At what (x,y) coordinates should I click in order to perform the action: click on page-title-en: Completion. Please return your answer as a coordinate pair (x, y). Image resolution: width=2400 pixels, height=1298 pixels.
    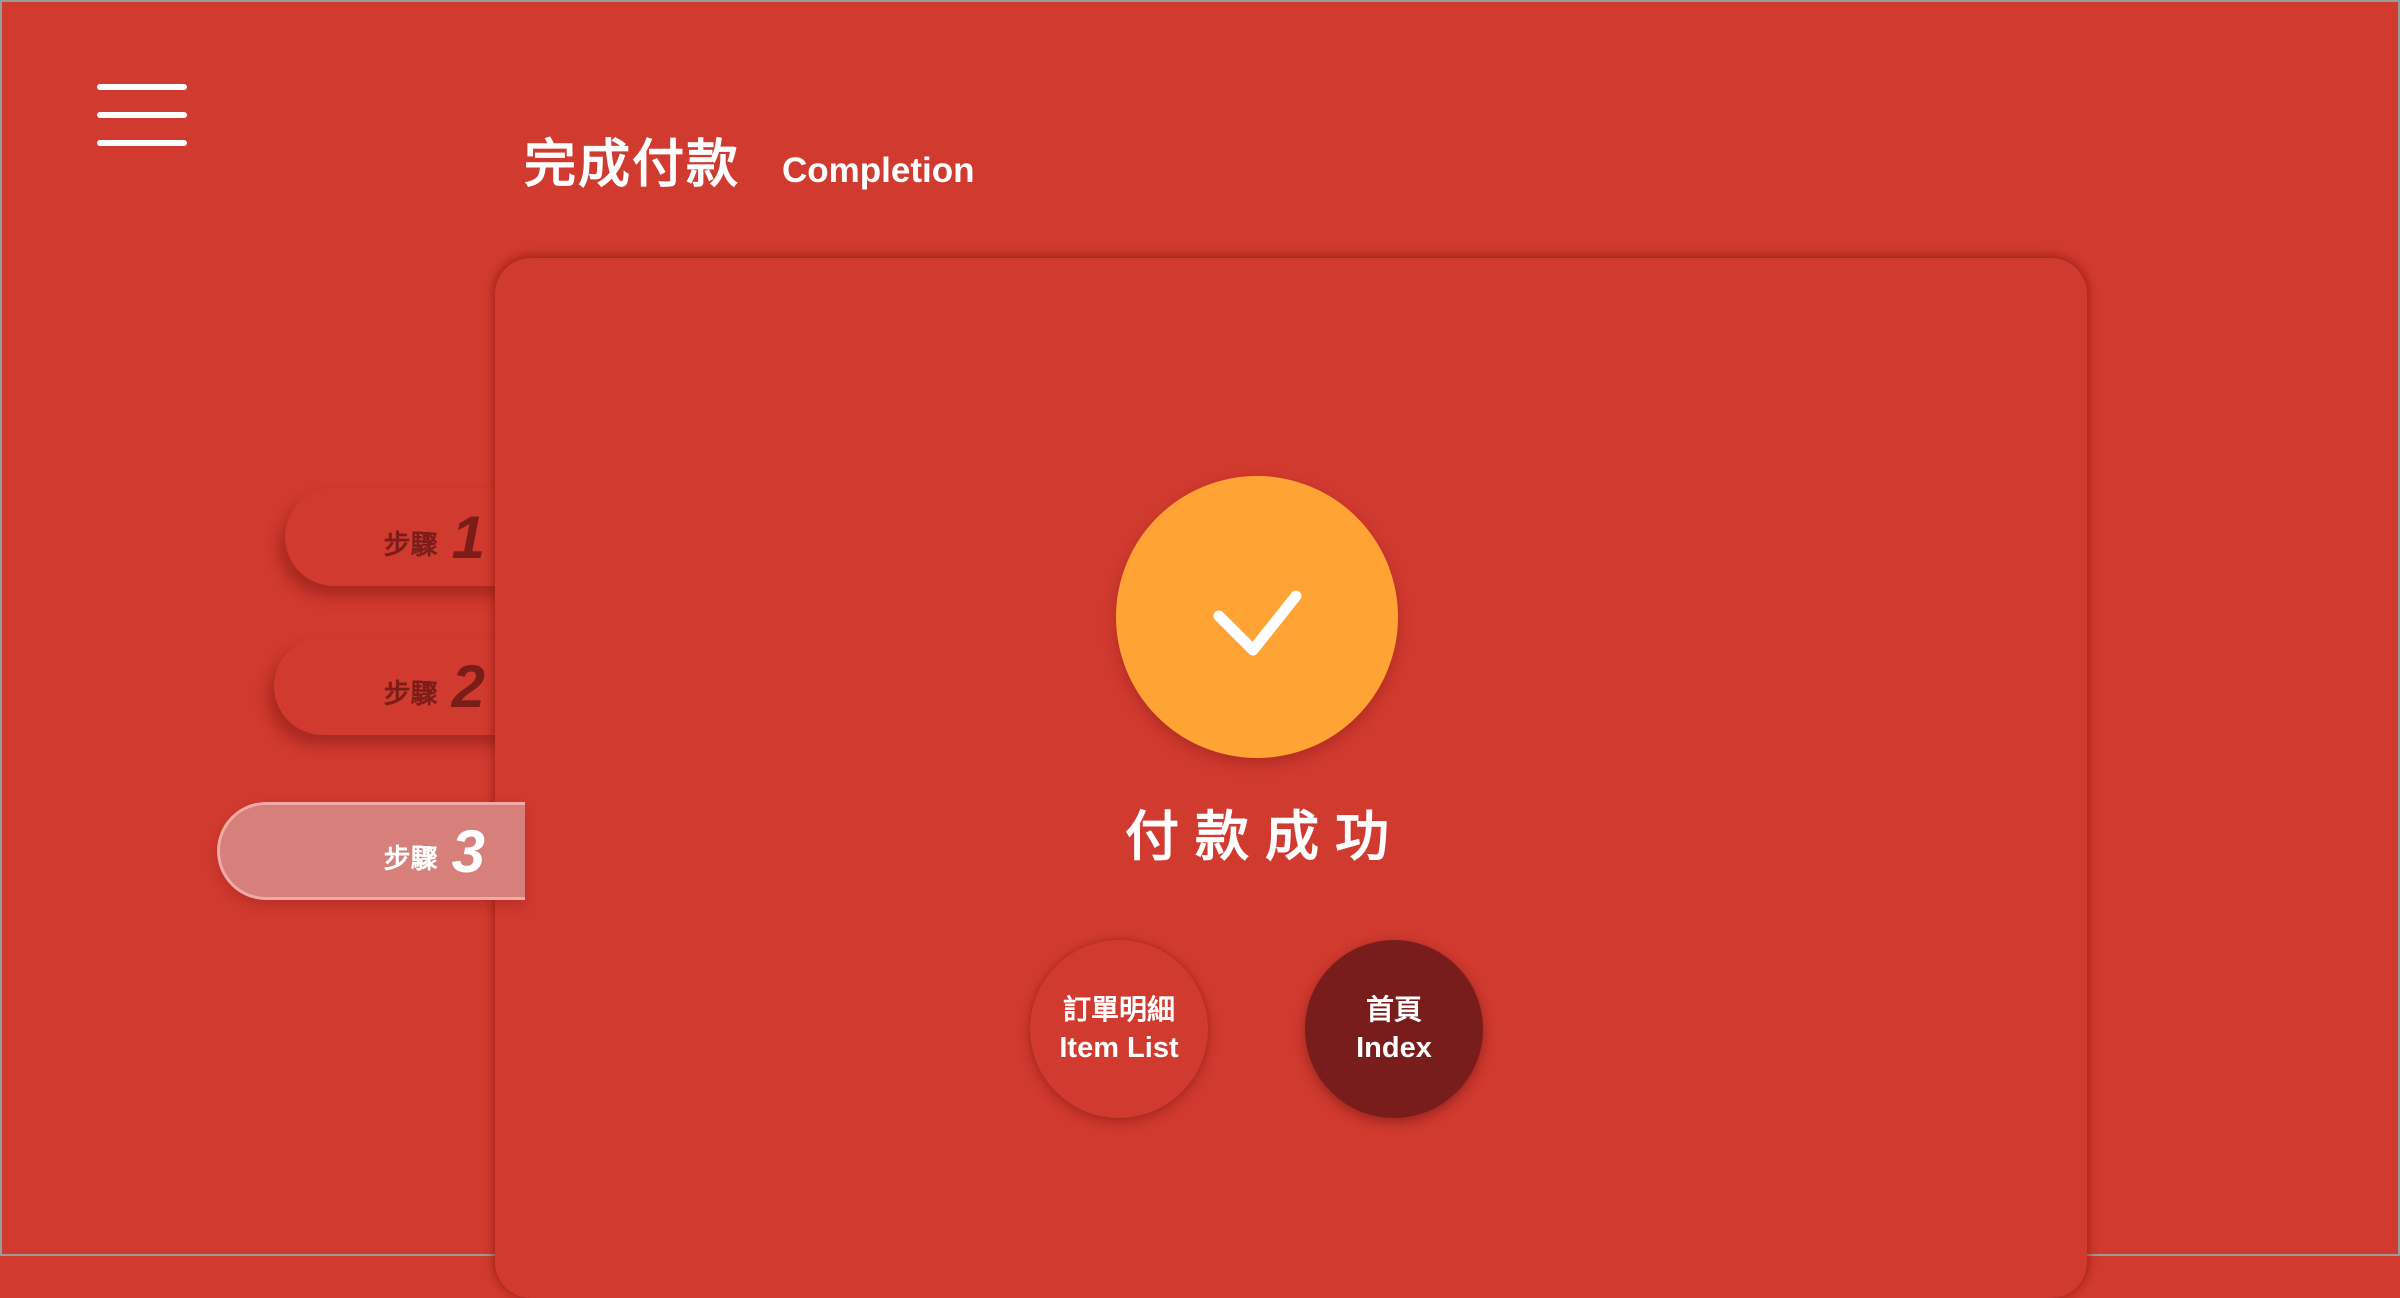
    Looking at the image, I should click on (878, 170).